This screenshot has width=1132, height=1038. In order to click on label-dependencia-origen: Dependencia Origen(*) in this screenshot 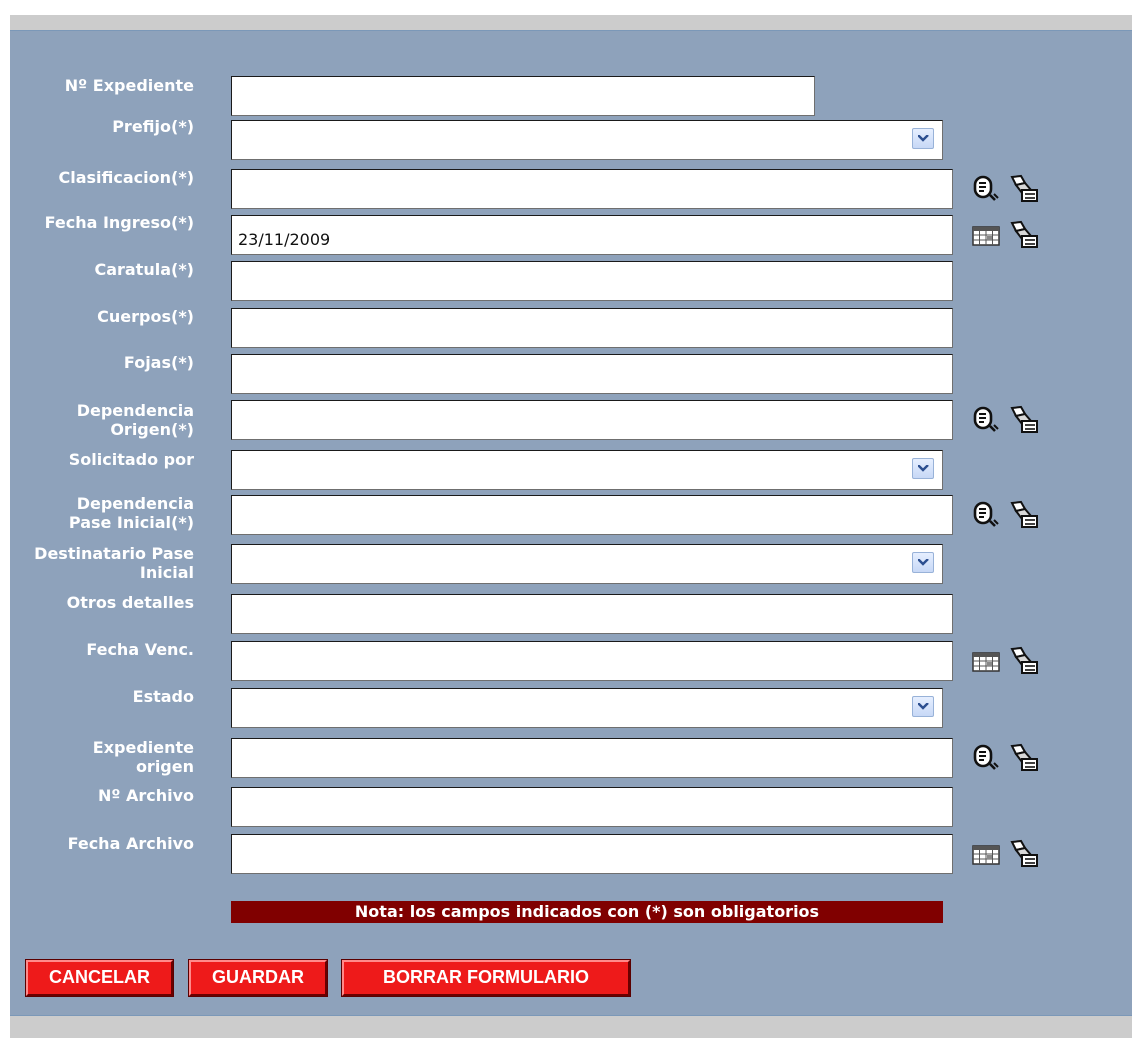, I will do `click(99, 420)`.